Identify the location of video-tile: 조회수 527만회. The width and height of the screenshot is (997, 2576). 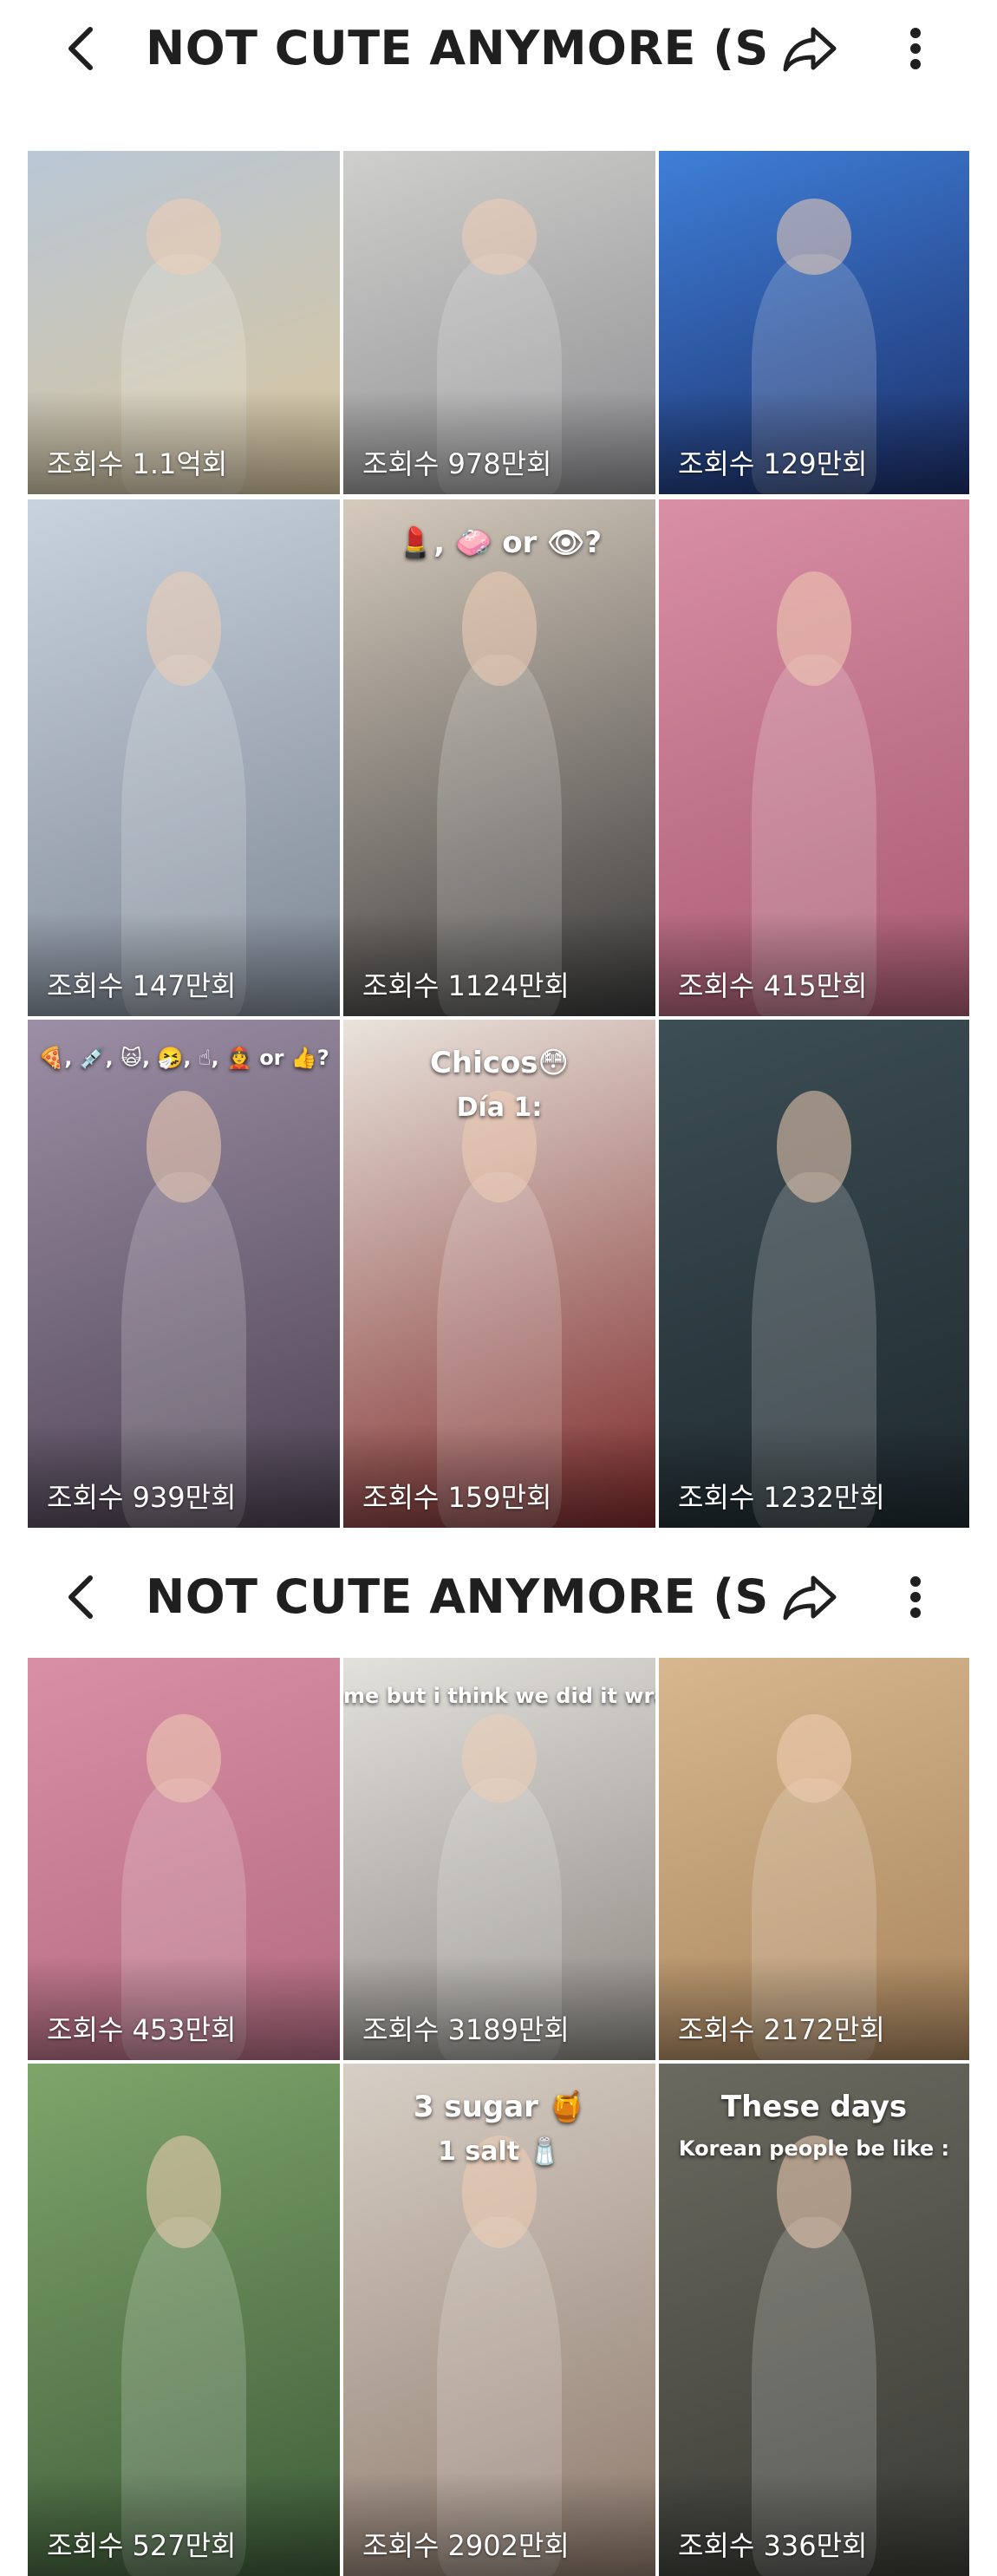
(184, 2320).